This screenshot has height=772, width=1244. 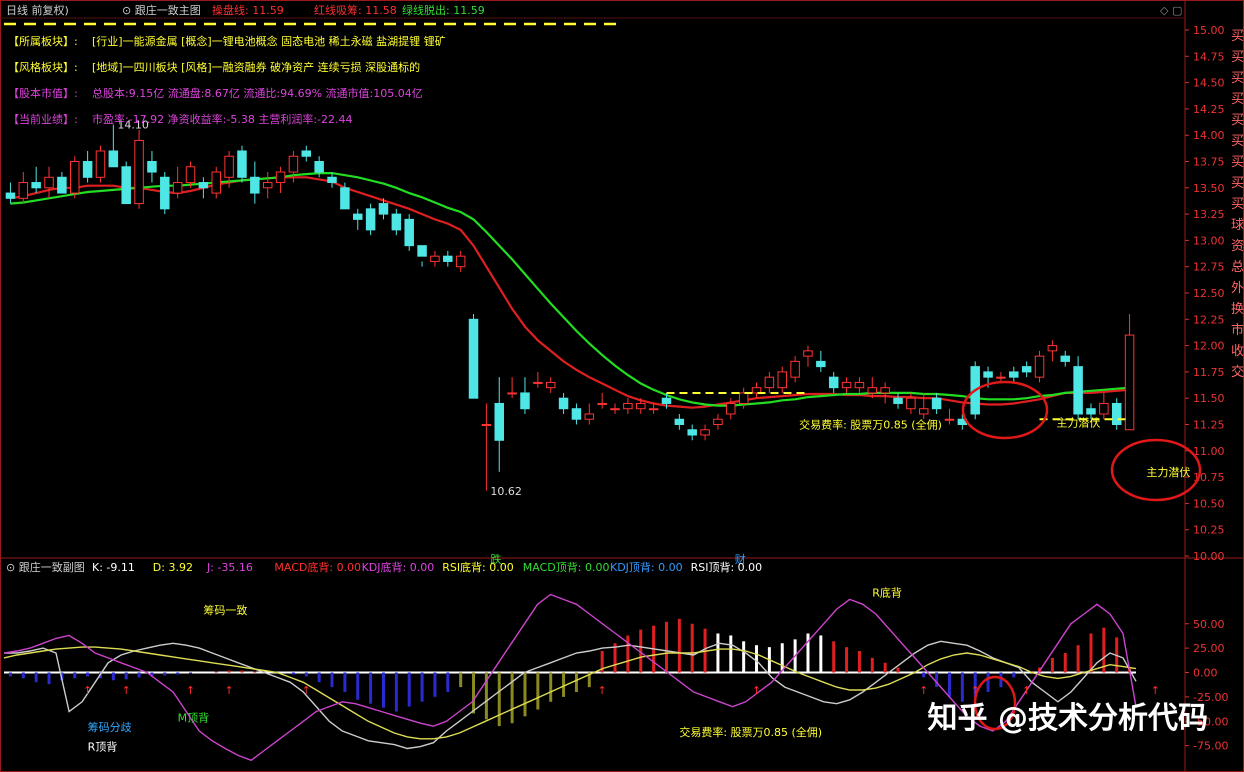 What do you see at coordinates (43, 67) in the screenshot?
I see `info-label: 【风格板块】:` at bounding box center [43, 67].